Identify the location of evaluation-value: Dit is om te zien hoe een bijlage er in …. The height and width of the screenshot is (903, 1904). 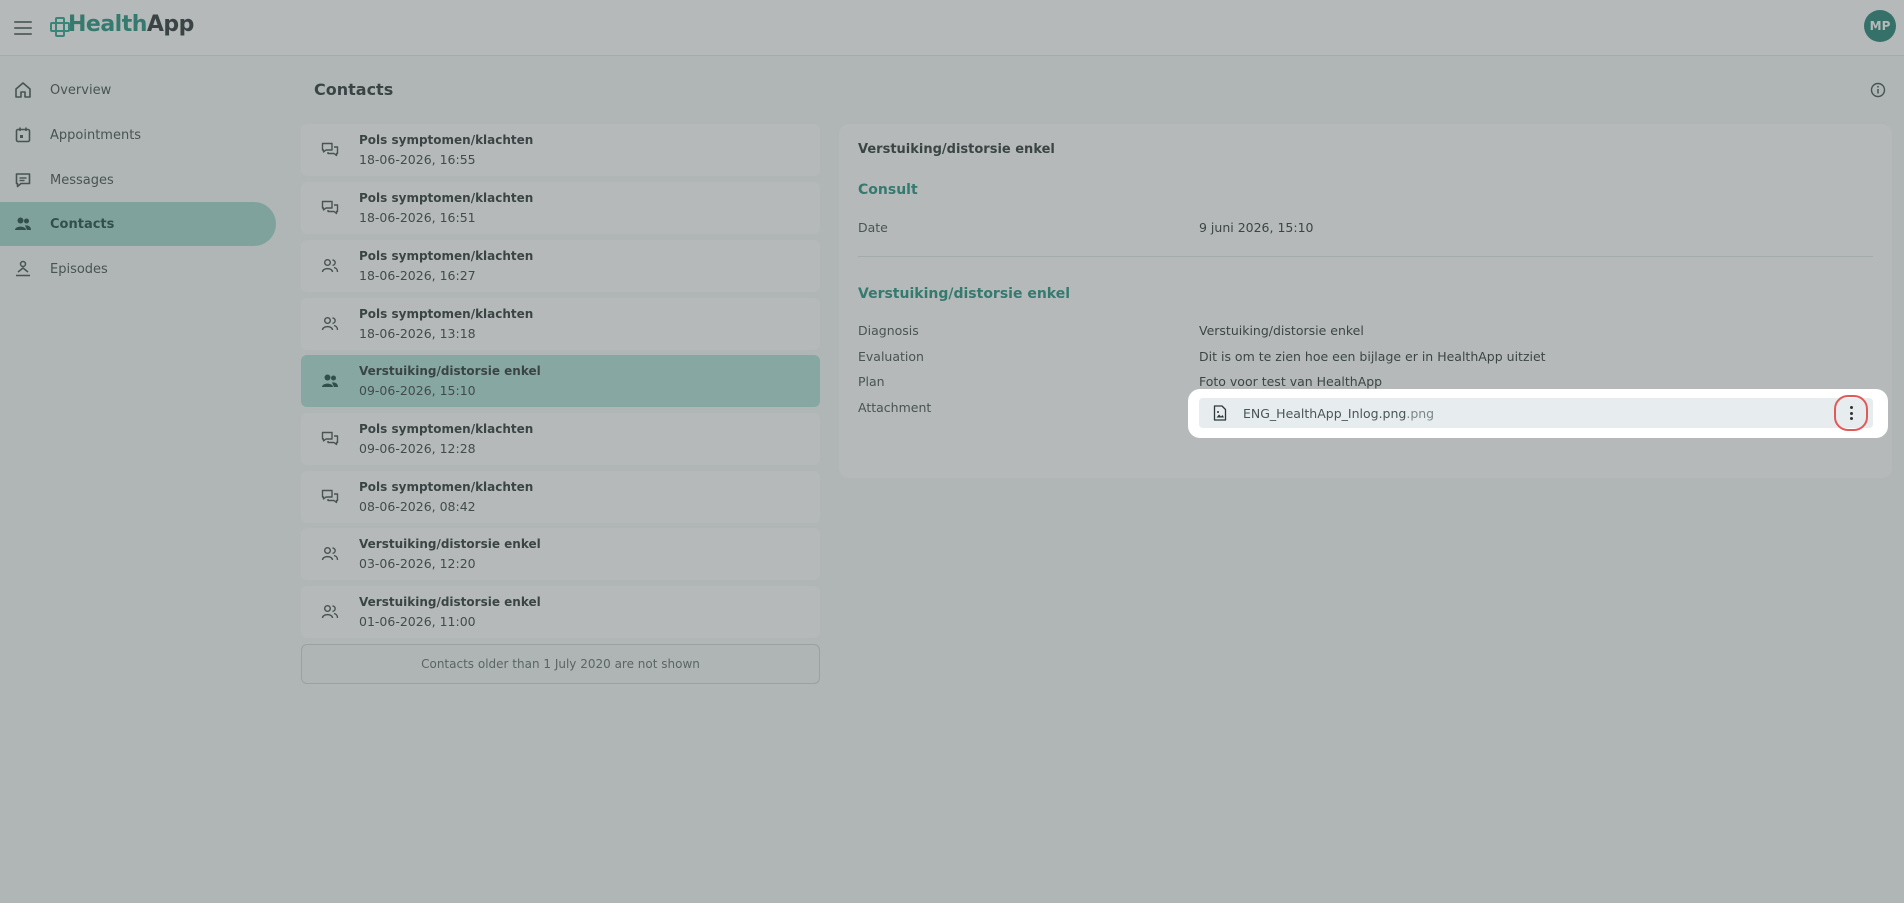
(1372, 356).